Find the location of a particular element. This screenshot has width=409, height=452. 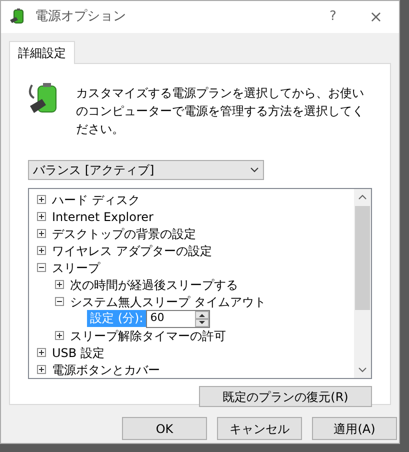

restore-defaults-button: 既定のプランの復元(R) is located at coordinates (285, 396).